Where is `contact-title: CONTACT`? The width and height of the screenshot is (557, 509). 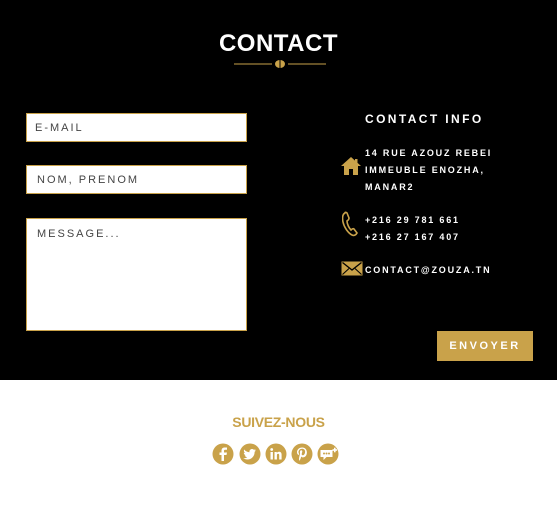 contact-title: CONTACT is located at coordinates (278, 43).